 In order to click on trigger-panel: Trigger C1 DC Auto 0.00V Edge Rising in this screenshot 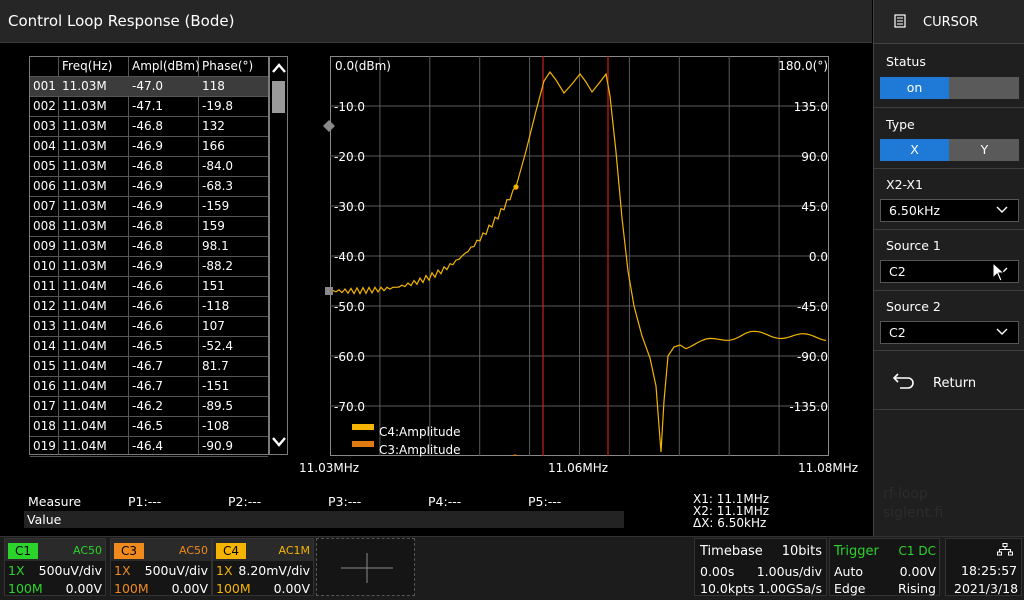, I will do `click(884, 567)`.